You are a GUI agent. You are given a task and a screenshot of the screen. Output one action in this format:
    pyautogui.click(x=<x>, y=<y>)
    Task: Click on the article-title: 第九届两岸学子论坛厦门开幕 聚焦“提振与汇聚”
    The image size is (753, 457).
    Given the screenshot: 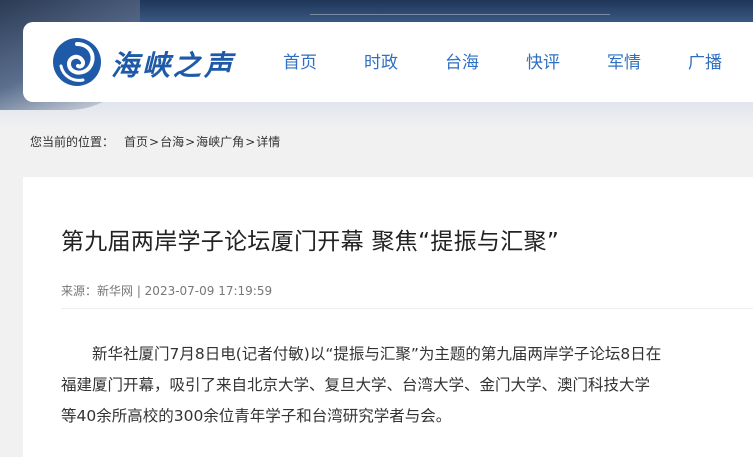 What is the action you would take?
    pyautogui.click(x=310, y=242)
    